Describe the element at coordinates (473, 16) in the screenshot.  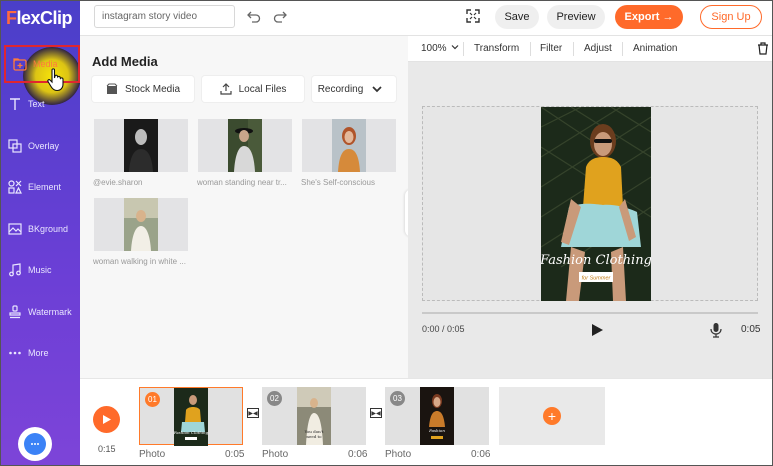
I see `fullscreen-icon` at that location.